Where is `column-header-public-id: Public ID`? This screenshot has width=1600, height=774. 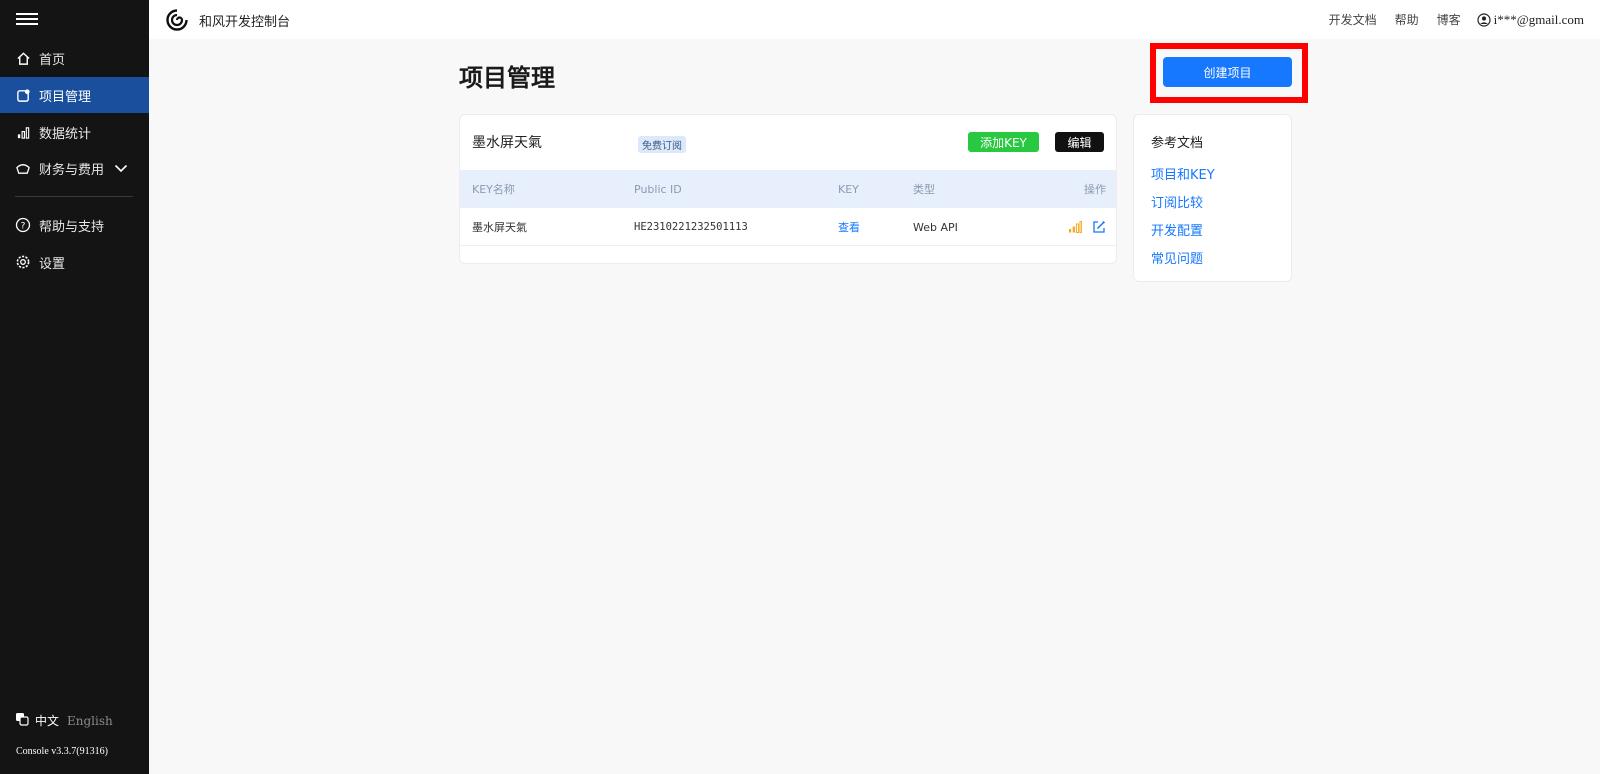
column-header-public-id: Public ID is located at coordinates (658, 189).